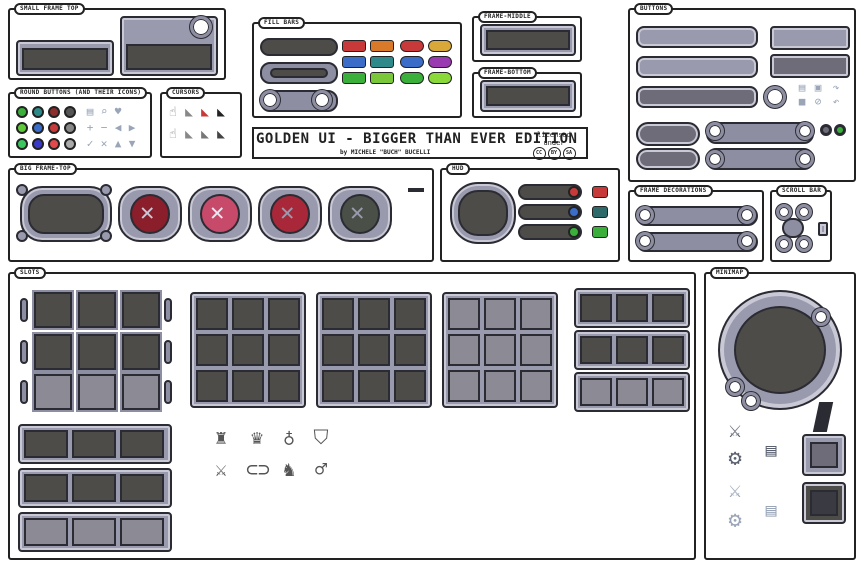 The height and width of the screenshot is (568, 864). I want to click on toggle-button-on, so click(840, 130).